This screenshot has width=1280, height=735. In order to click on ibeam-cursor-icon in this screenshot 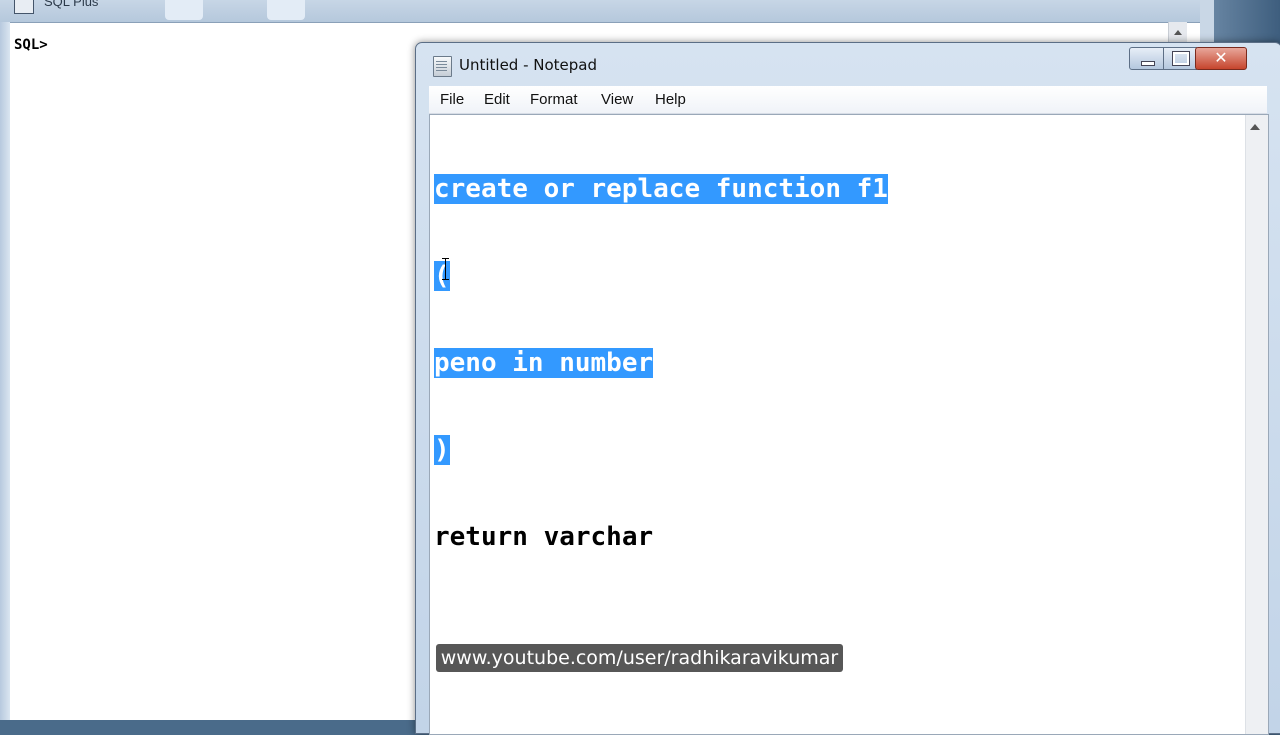, I will do `click(445, 269)`.